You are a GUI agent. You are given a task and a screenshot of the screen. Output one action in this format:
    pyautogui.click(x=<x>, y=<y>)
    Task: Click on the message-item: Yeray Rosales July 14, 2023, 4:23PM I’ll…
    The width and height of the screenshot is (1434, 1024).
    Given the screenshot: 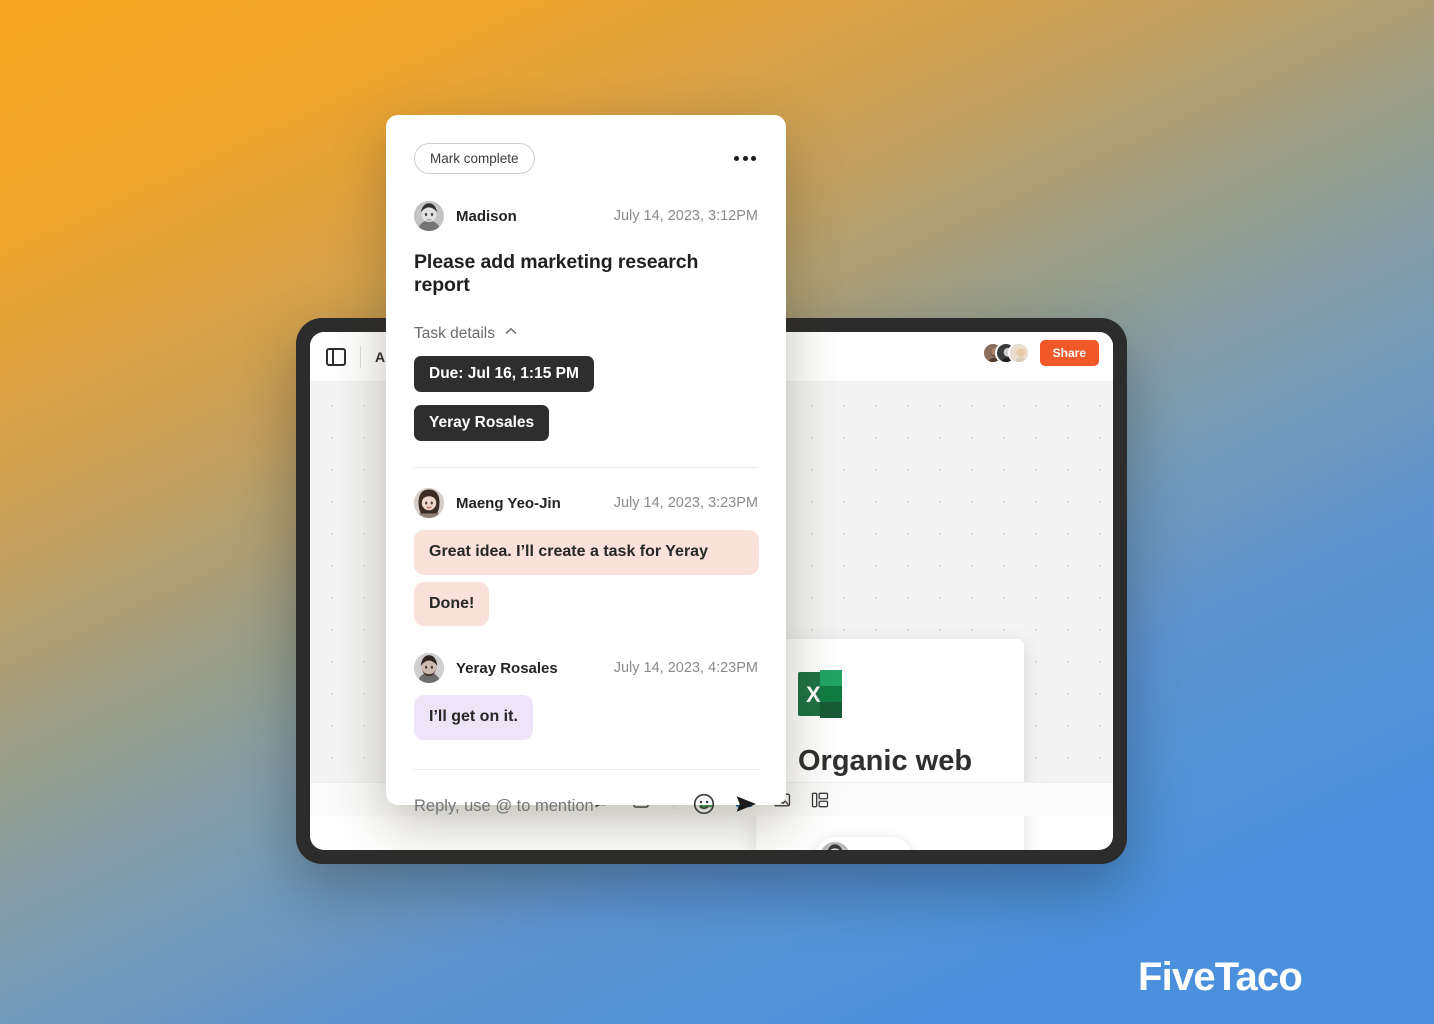 What is the action you would take?
    pyautogui.click(x=586, y=697)
    